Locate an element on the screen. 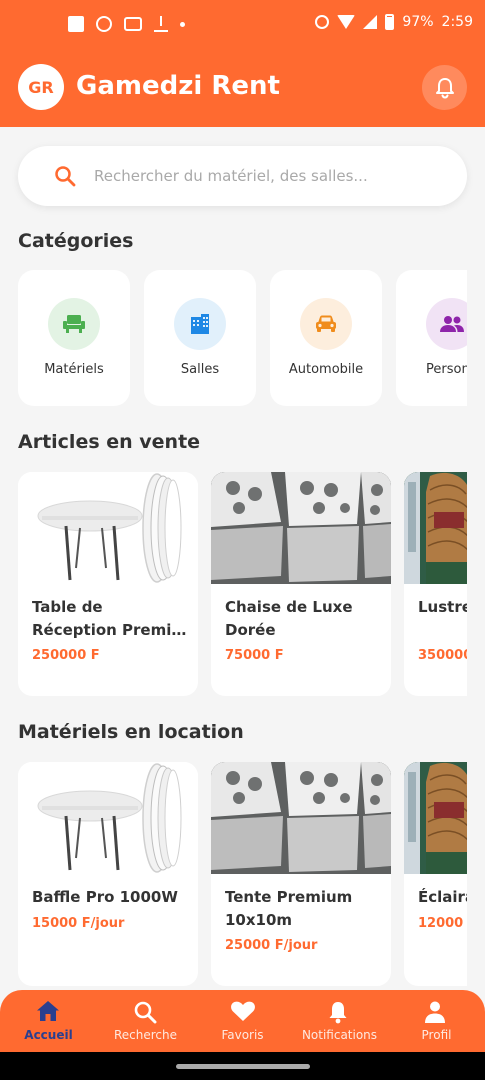 The image size is (485, 1080). product-card: Table de Réception Premi… 250000 F is located at coordinates (108, 584).